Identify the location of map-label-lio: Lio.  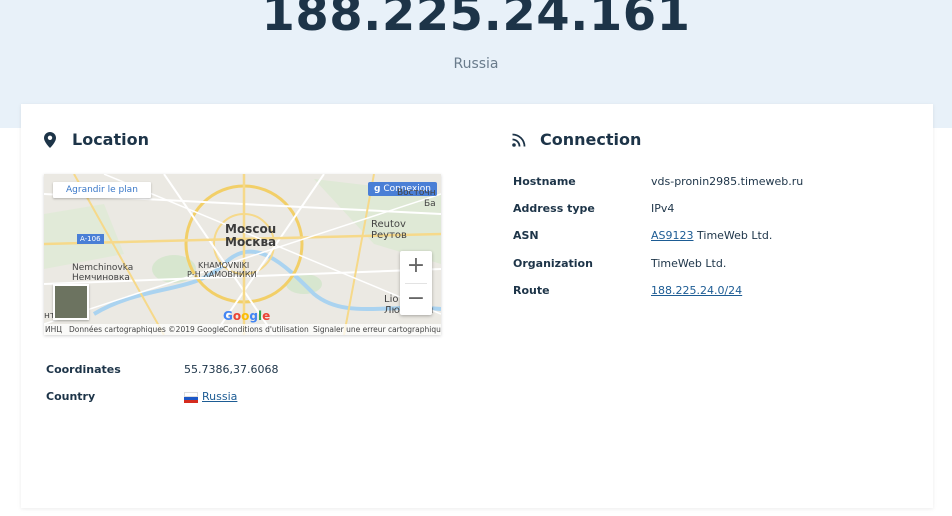
(391, 299).